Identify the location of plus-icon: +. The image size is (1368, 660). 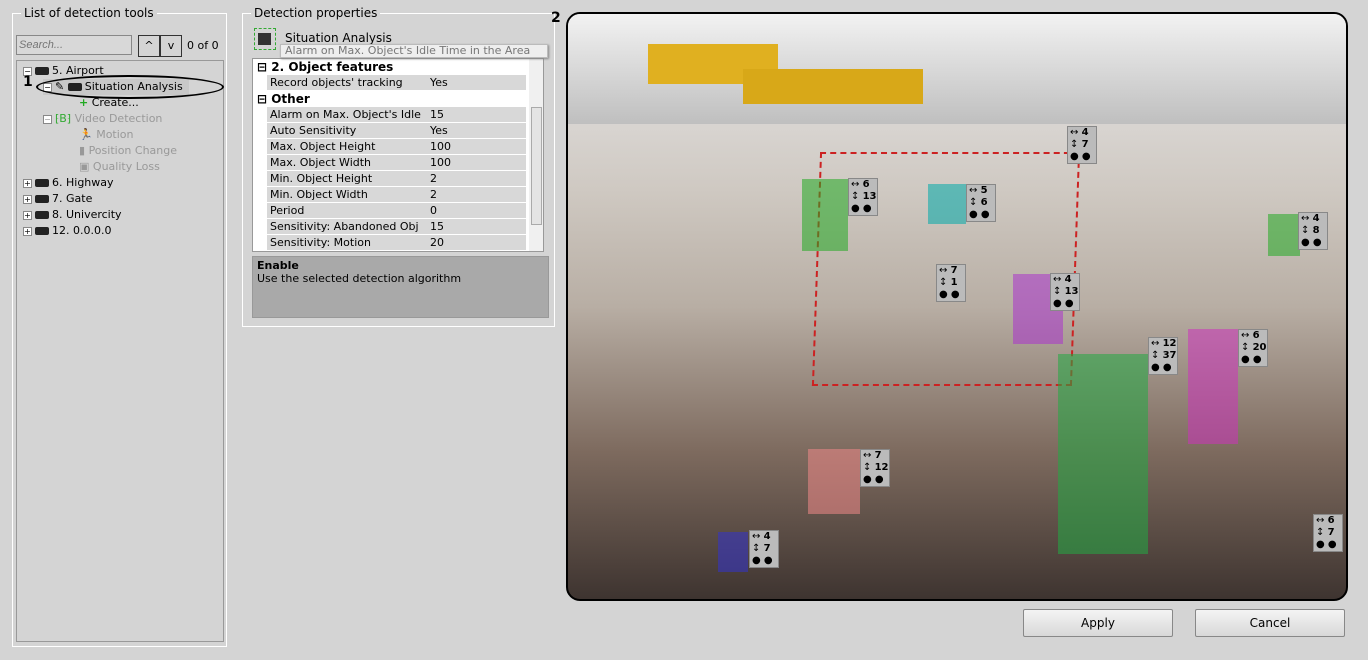
(84, 102).